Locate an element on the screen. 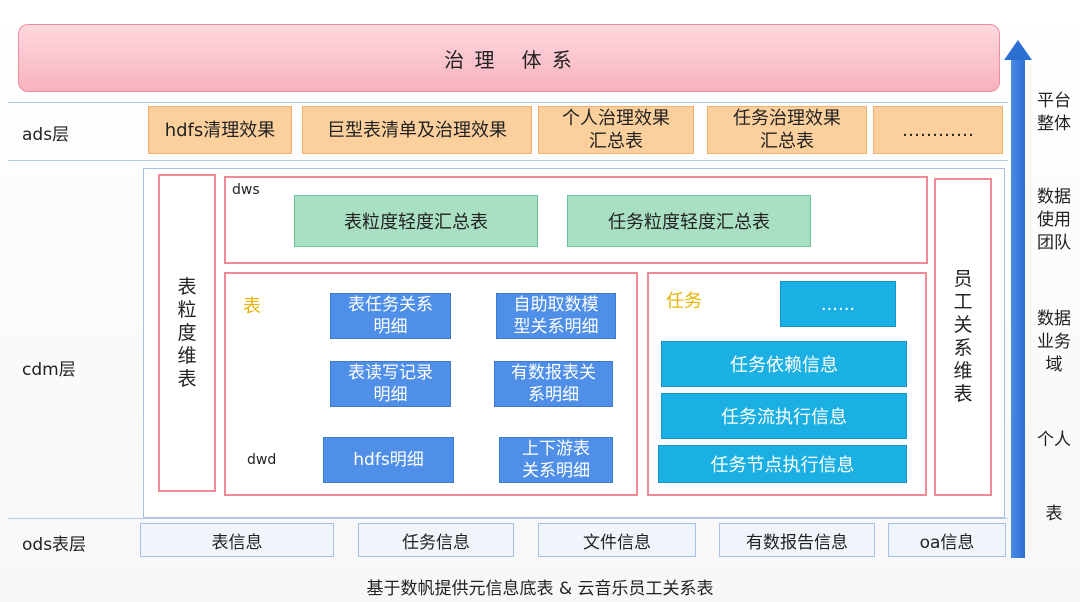  ods-item: 有数报告信息 is located at coordinates (797, 540).